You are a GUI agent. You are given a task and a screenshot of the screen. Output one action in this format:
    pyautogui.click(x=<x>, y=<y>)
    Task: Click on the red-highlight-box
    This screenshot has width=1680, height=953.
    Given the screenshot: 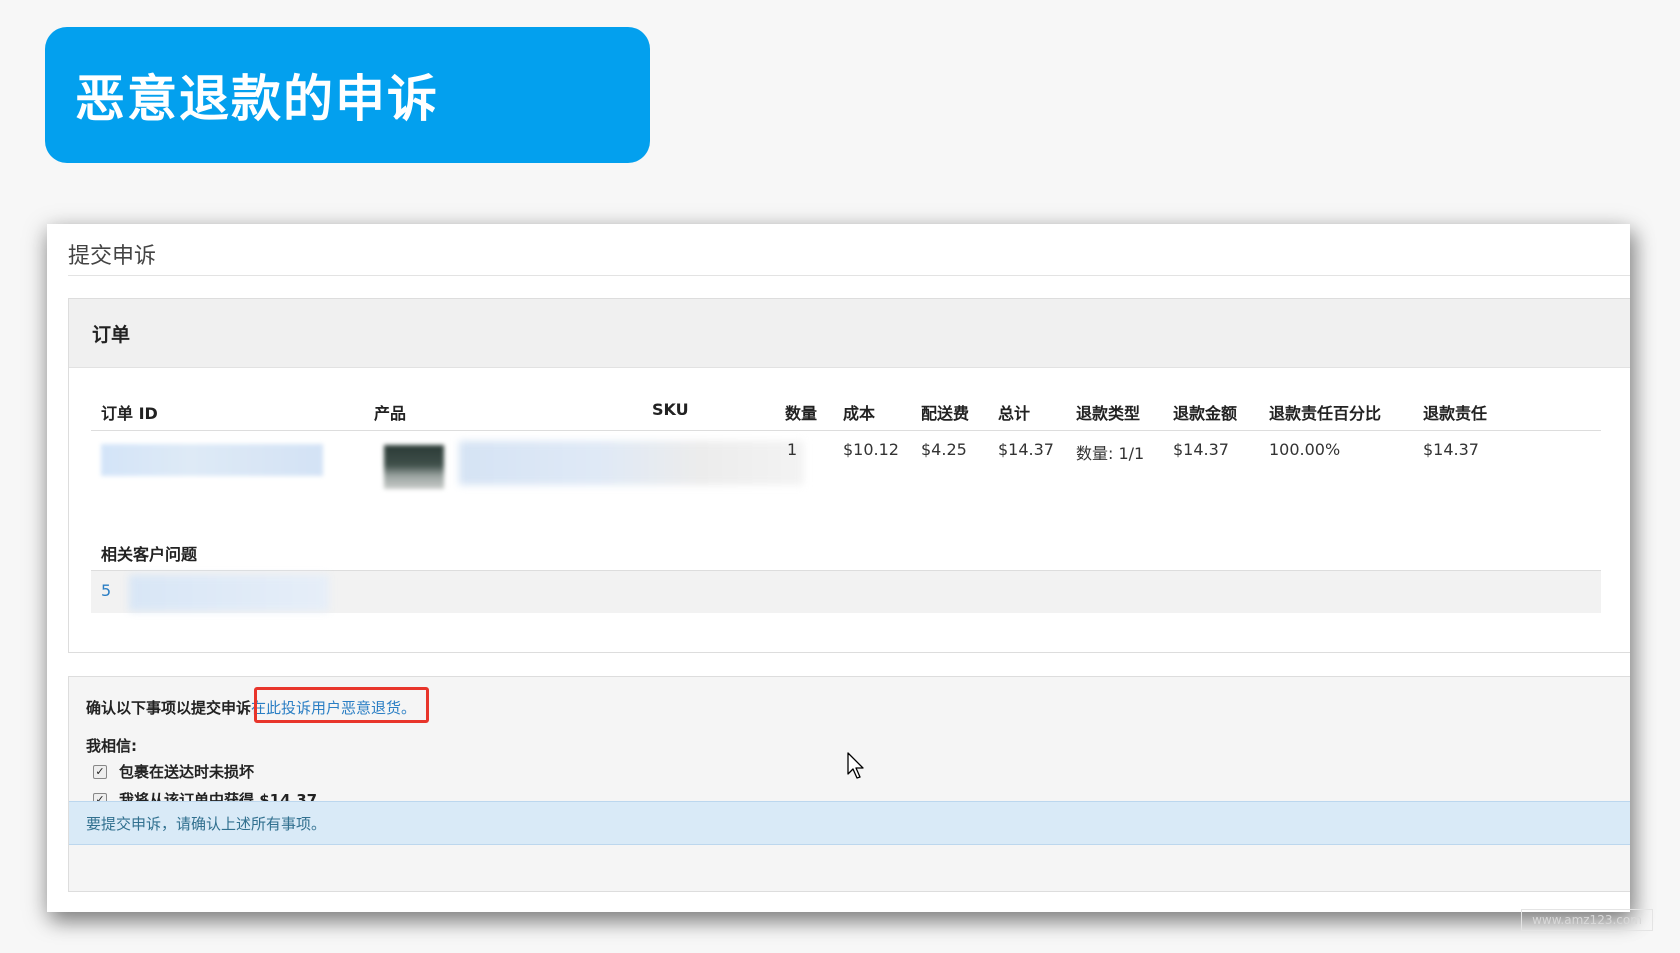 What is the action you would take?
    pyautogui.click(x=341, y=705)
    